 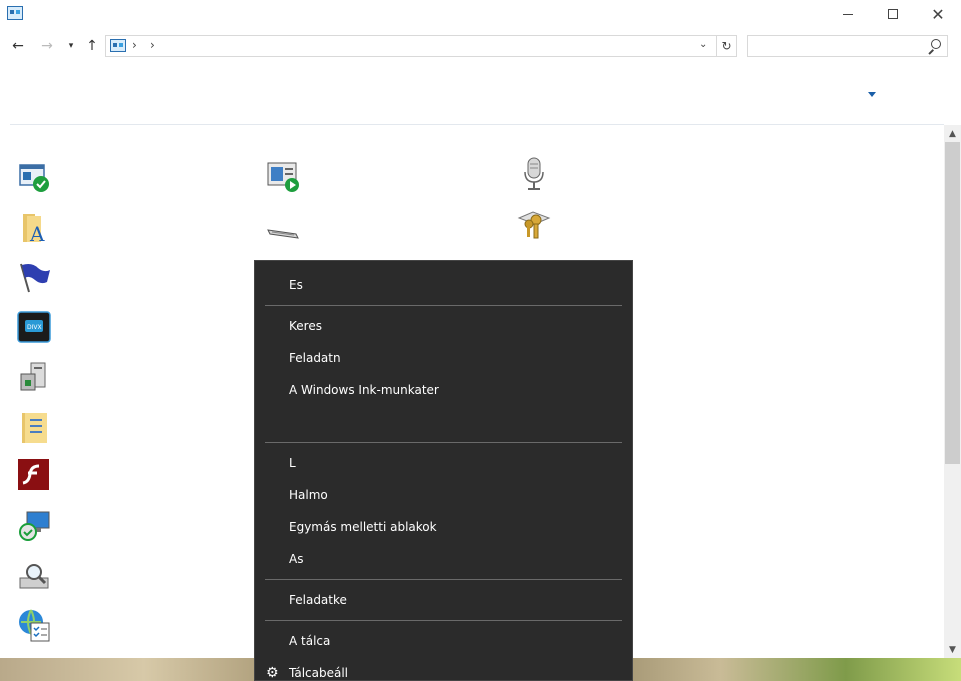 I want to click on maximize-button, so click(x=893, y=14).